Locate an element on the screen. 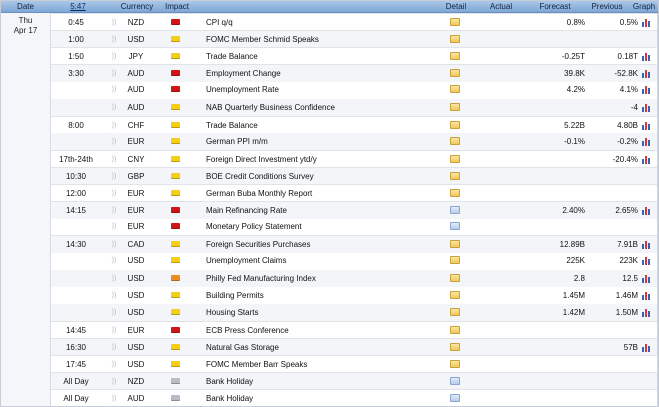 The width and height of the screenshot is (659, 407). table-row: 16:30)) USD Natural Gas Storage 57B is located at coordinates (354, 346).